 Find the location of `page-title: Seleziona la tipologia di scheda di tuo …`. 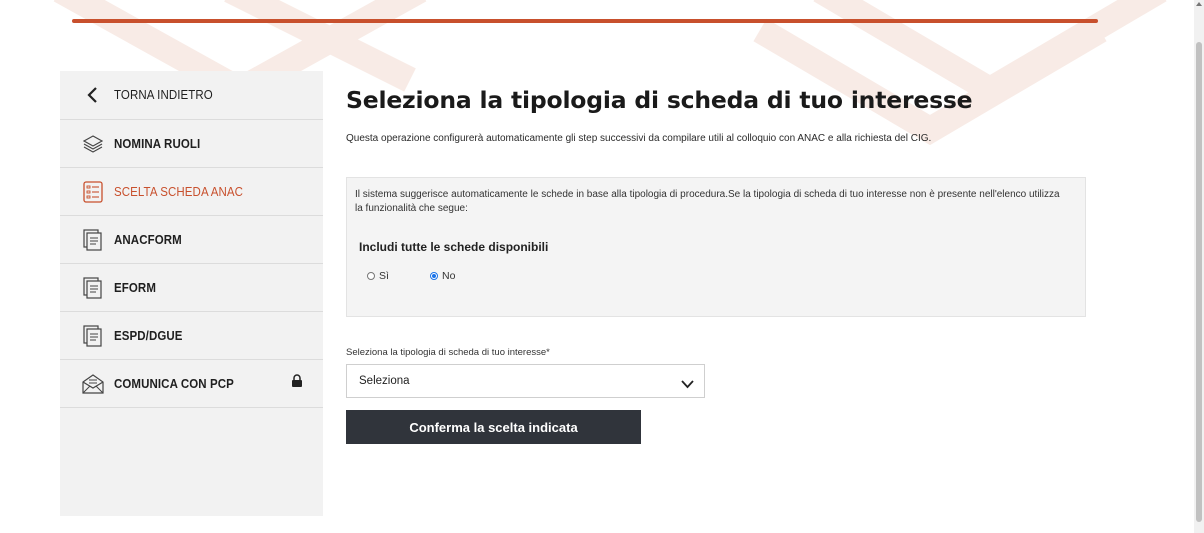

page-title: Seleziona la tipologia di scheda di tuo … is located at coordinates (659, 100).